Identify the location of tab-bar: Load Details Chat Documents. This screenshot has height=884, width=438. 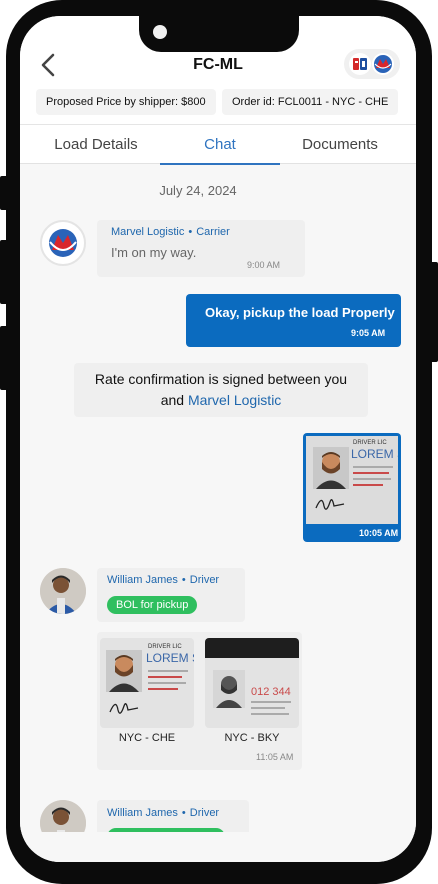
(218, 144).